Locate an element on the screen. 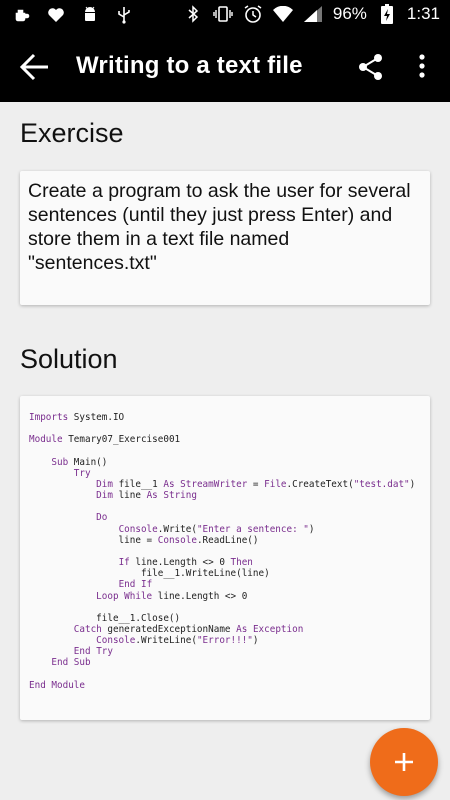  solution-heading: Solution is located at coordinates (69, 359).